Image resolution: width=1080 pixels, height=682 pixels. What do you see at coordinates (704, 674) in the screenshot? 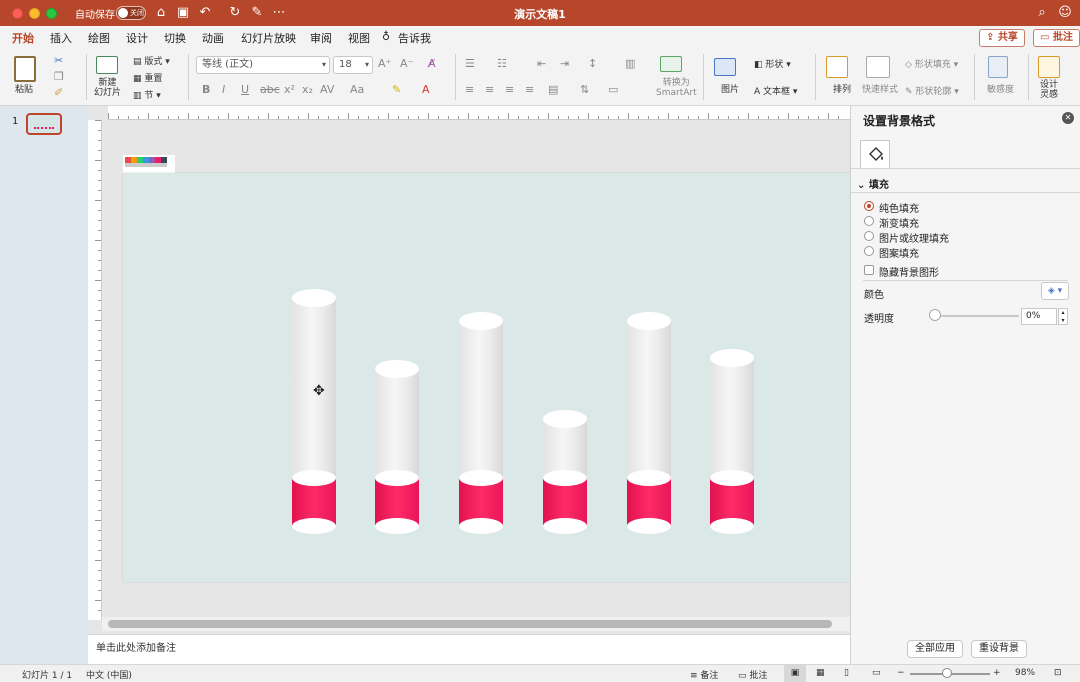
I see `notes-toggle: ≡ 备注` at bounding box center [704, 674].